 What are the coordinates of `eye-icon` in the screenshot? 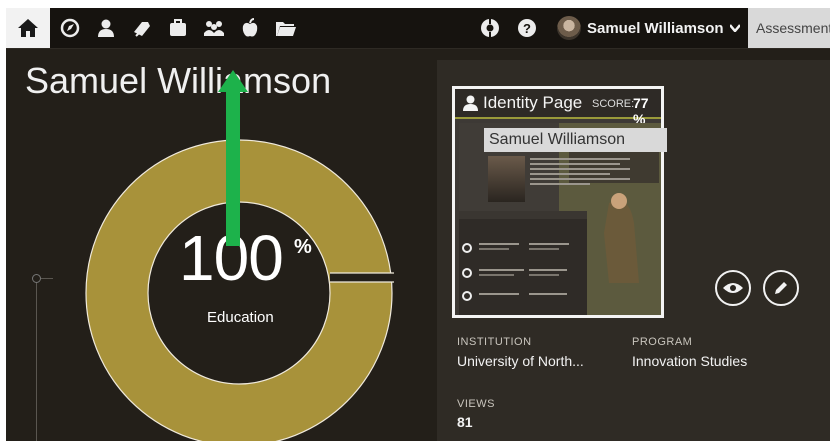 It's located at (733, 288).